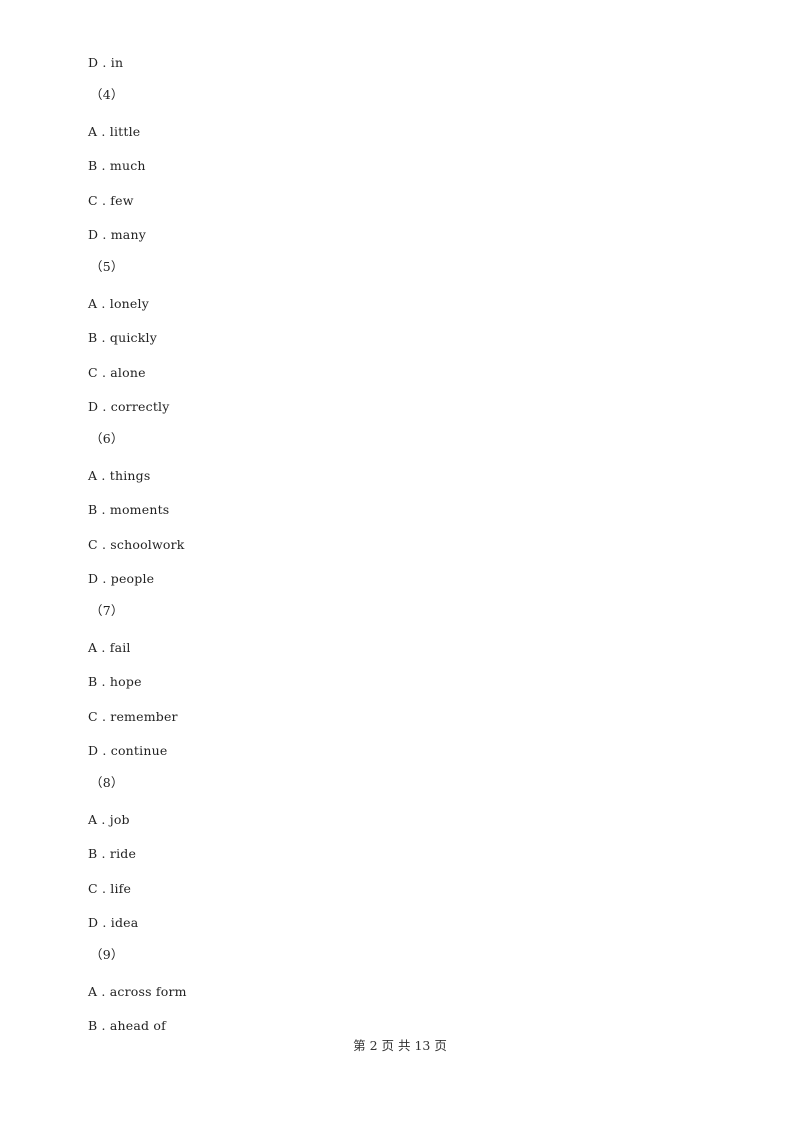 Image resolution: width=800 pixels, height=1132 pixels. I want to click on question-number: （6）, so click(107, 438).